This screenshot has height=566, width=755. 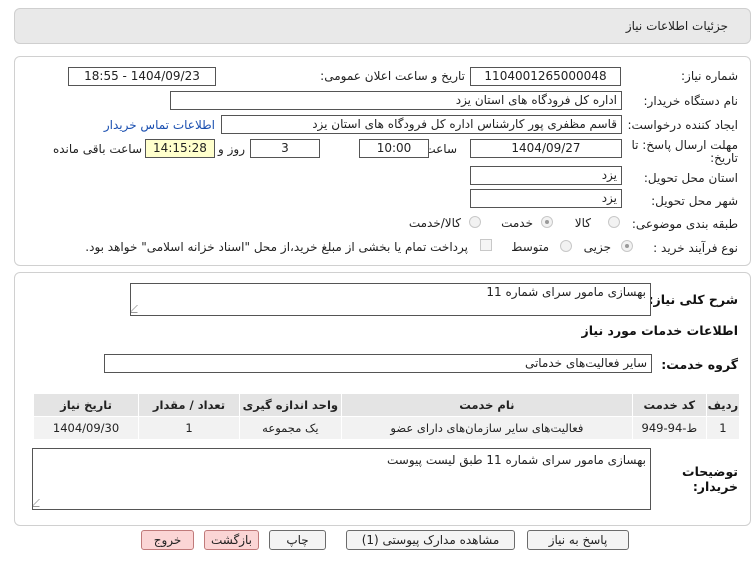 What do you see at coordinates (390, 299) in the screenshot?
I see `general-desc-field: بهسازی مامور سرای شماره 11` at bounding box center [390, 299].